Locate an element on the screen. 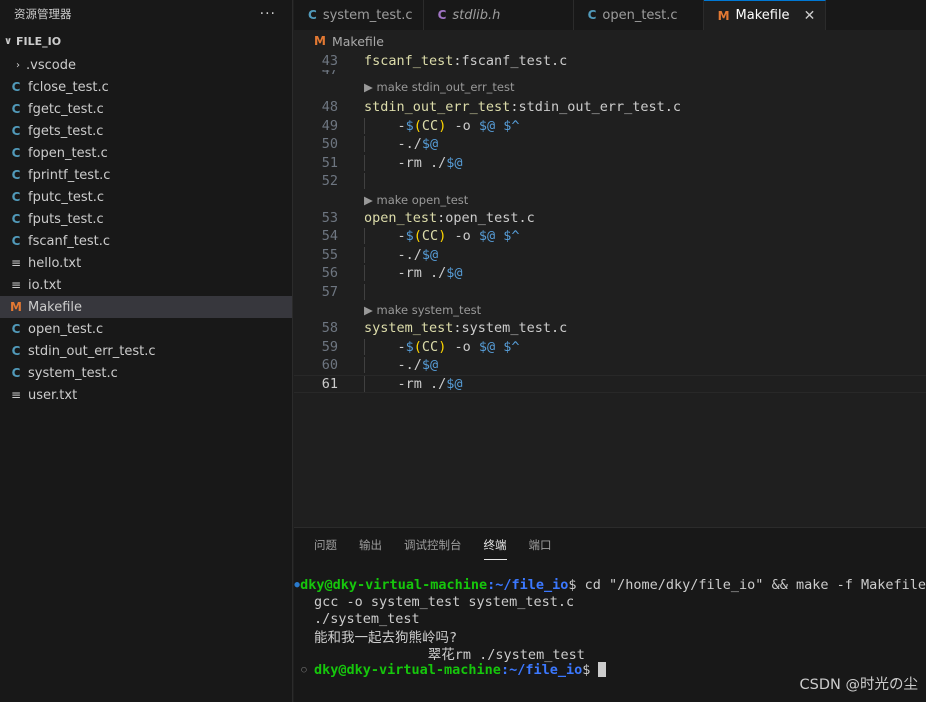 The image size is (926, 702). chevron-right-icon: › is located at coordinates (18, 65).